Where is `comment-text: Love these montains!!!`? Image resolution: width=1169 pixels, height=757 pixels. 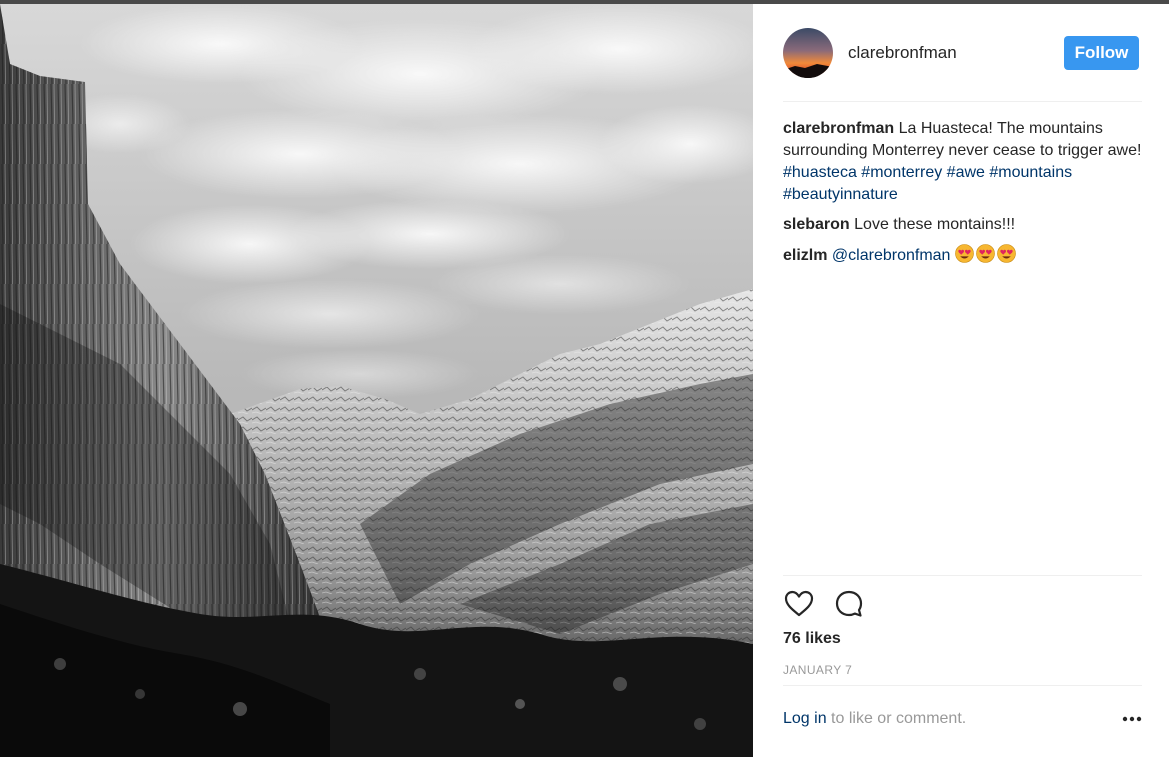
comment-text: Love these montains!!! is located at coordinates (935, 224).